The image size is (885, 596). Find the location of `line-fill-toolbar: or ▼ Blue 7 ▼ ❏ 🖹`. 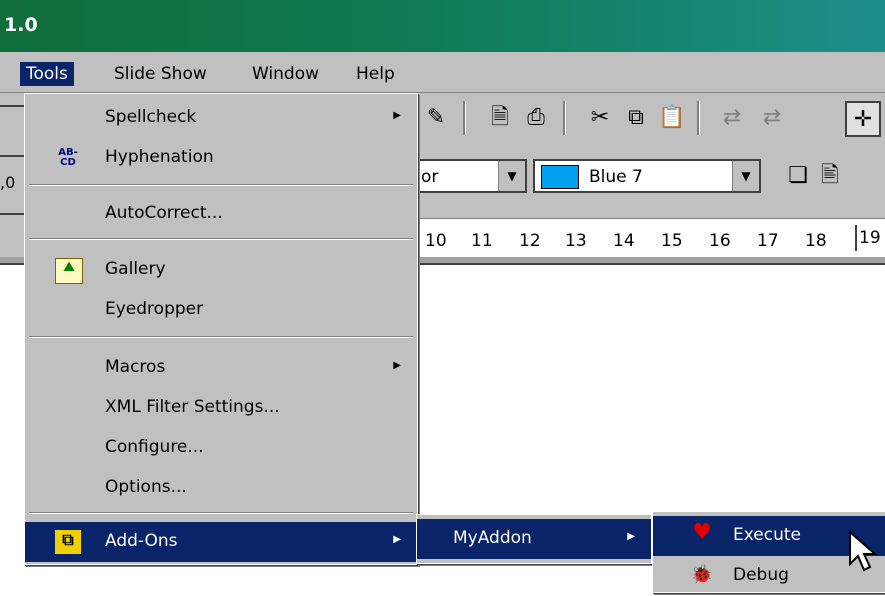

line-fill-toolbar: or ▼ Blue 7 ▼ ❏ 🖹 is located at coordinates (650, 178).